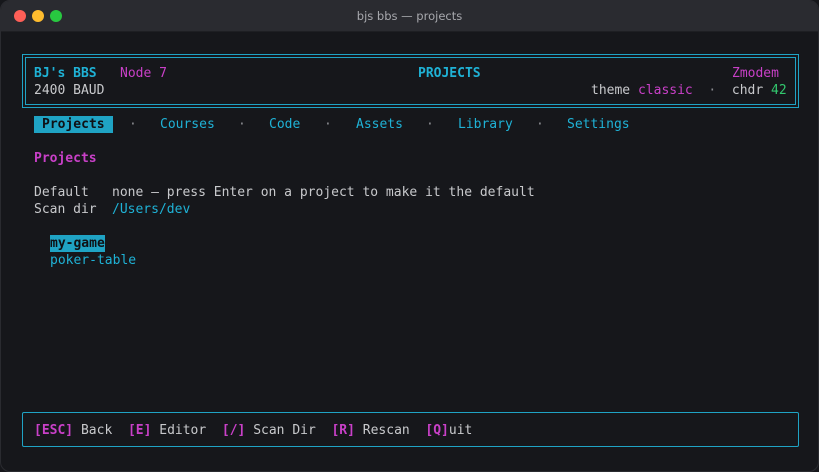  I want to click on theme-status: theme classic · chdr 42, so click(689, 90).